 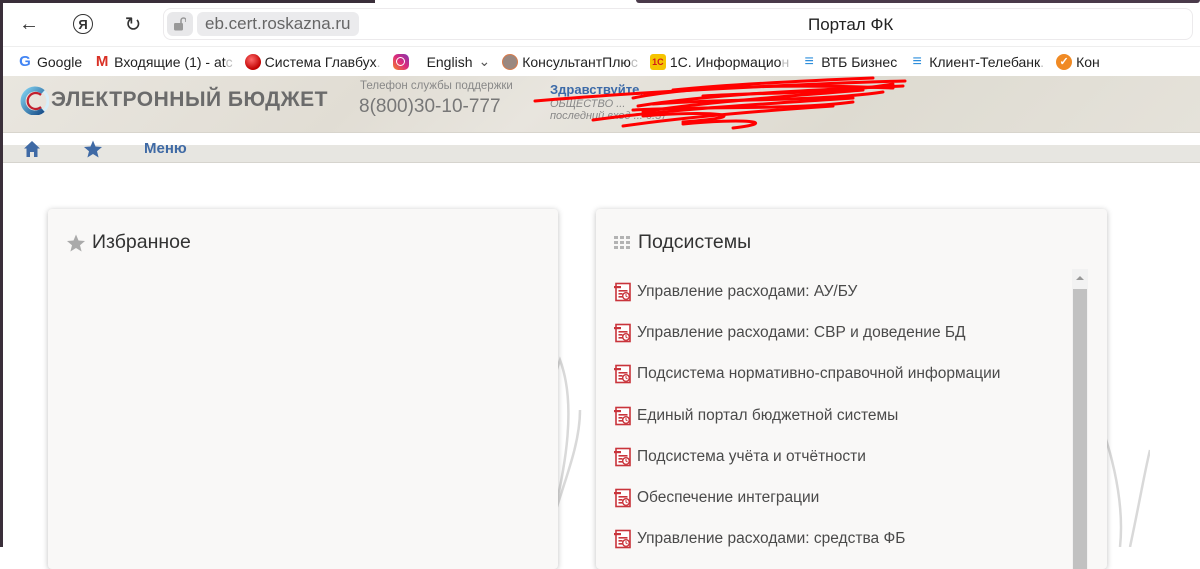 I want to click on scroll-up-arrow-icon, so click(x=1080, y=278).